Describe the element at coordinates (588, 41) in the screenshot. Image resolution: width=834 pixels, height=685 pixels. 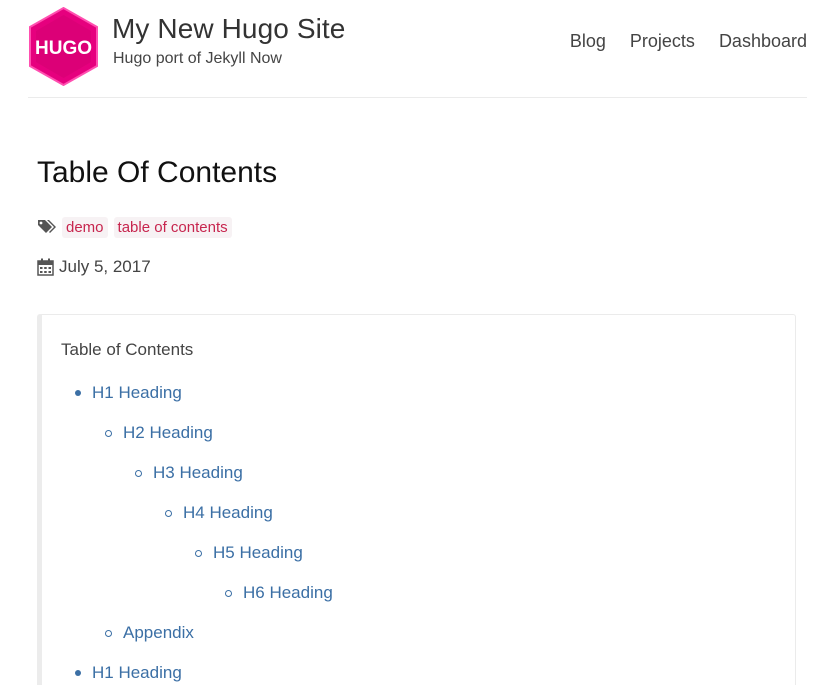
I see `nav-link-blog: Blog` at that location.